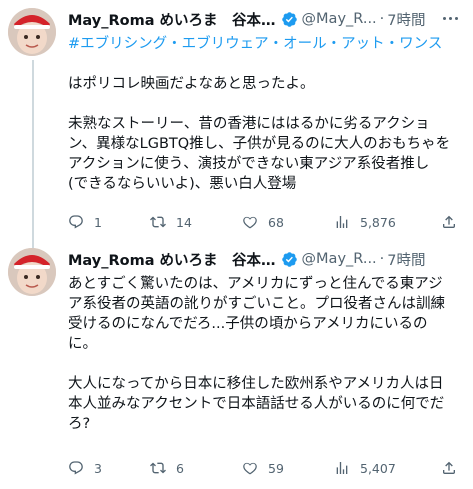 The height and width of the screenshot is (489, 473). Describe the element at coordinates (450, 18) in the screenshot. I see `more-icon` at that location.